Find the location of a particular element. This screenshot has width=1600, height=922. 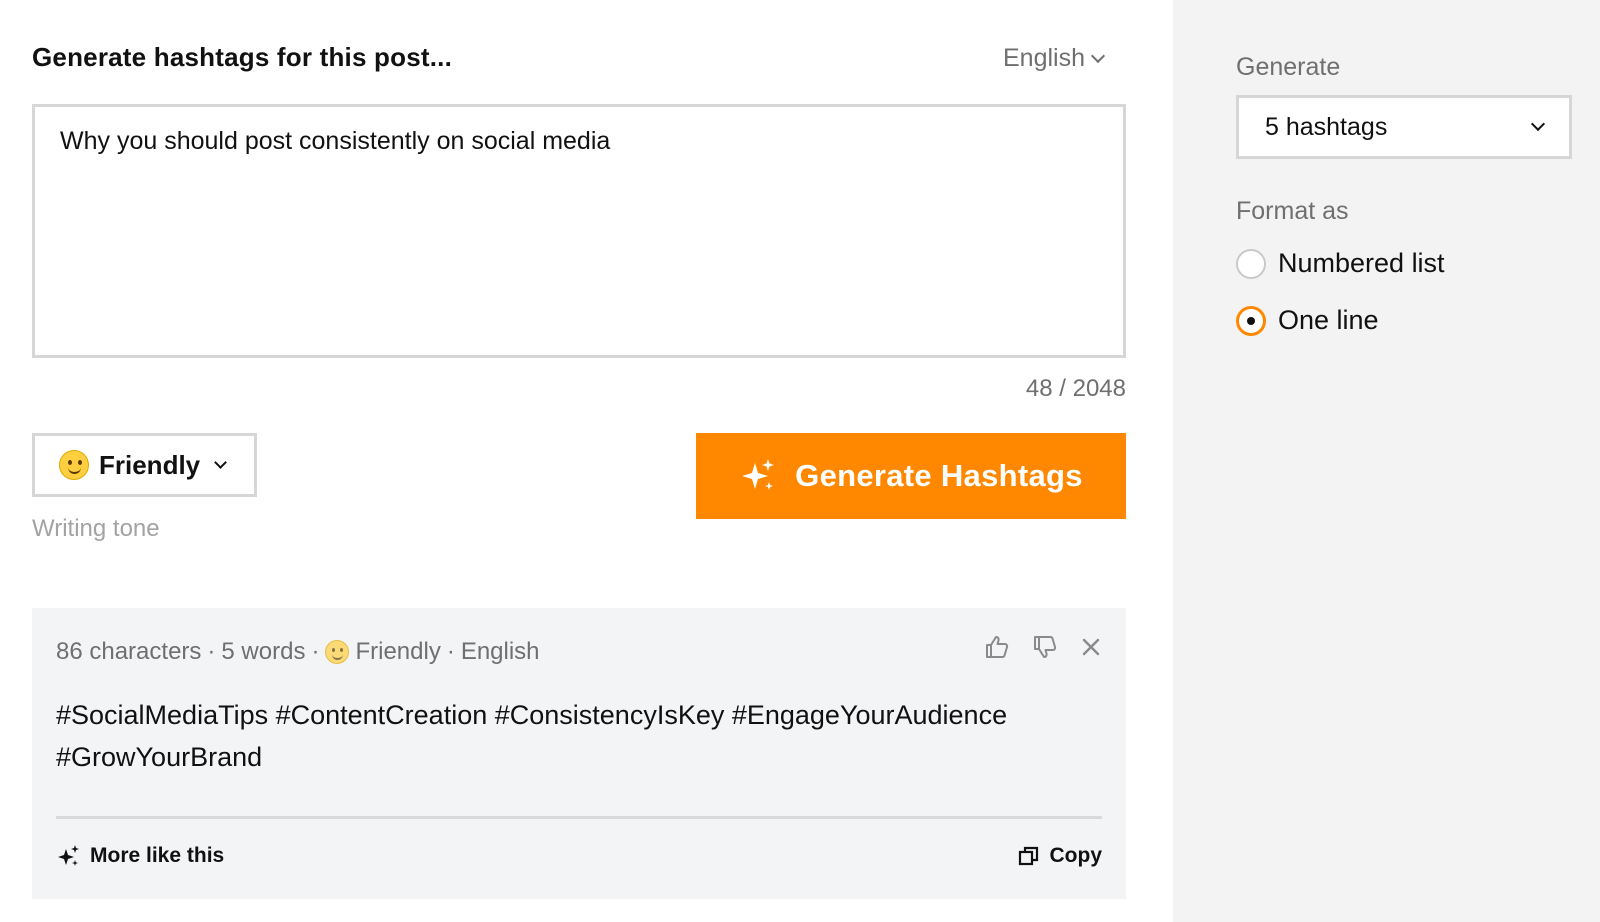

format-option-label: Numbered list is located at coordinates (1361, 263).